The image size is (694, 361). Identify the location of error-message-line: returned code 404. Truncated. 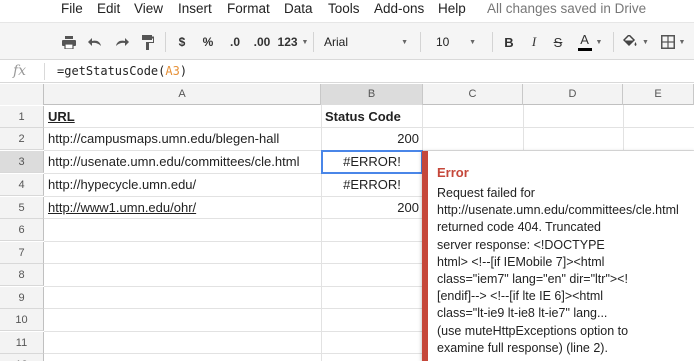
(519, 227).